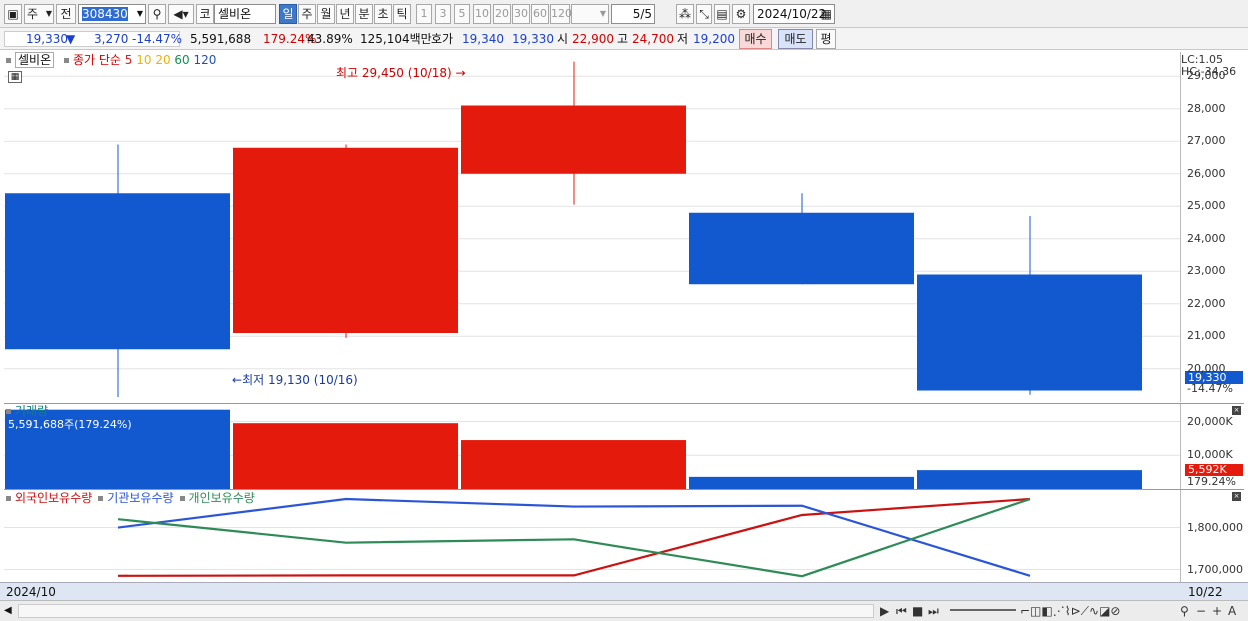 This screenshot has width=1248, height=621. Describe the element at coordinates (755, 39) in the screenshot. I see `buy-button: 매수` at that location.